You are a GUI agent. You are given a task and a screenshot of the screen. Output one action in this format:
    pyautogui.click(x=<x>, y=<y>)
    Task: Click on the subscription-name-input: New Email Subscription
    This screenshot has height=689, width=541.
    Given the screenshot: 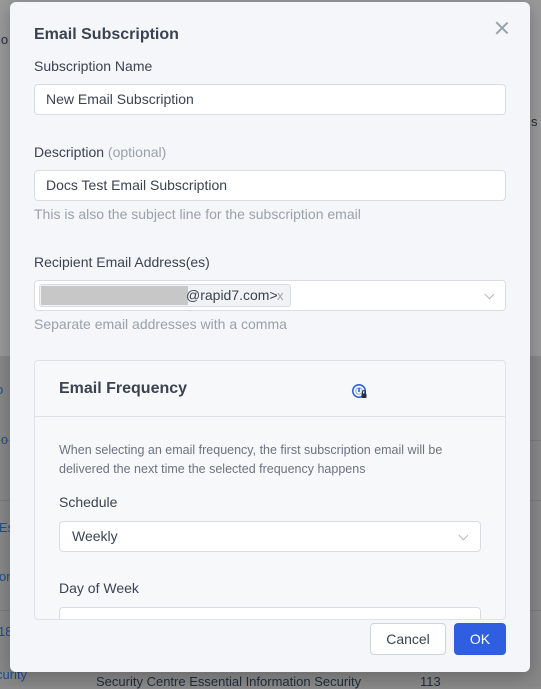 What is the action you would take?
    pyautogui.click(x=270, y=99)
    